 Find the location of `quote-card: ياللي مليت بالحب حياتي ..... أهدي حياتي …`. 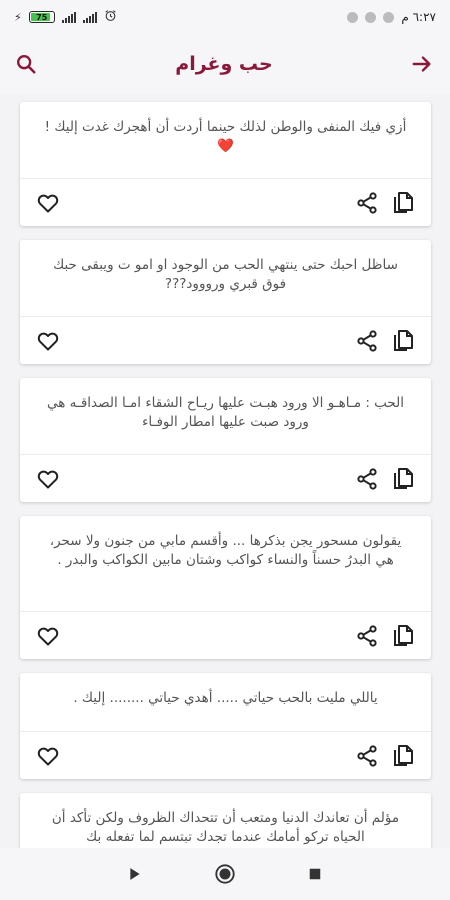

quote-card: ياللي مليت بالحب حياتي ..... أهدي حياتي … is located at coordinates (225, 726).